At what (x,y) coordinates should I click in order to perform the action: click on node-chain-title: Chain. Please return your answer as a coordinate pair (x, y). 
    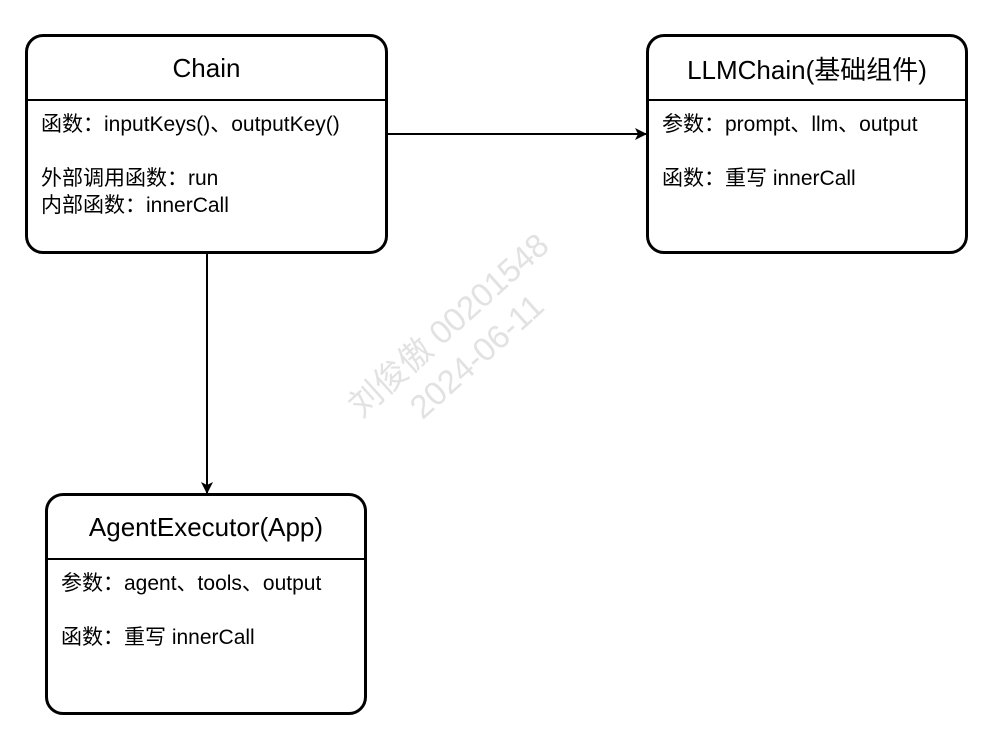
    Looking at the image, I should click on (206, 69).